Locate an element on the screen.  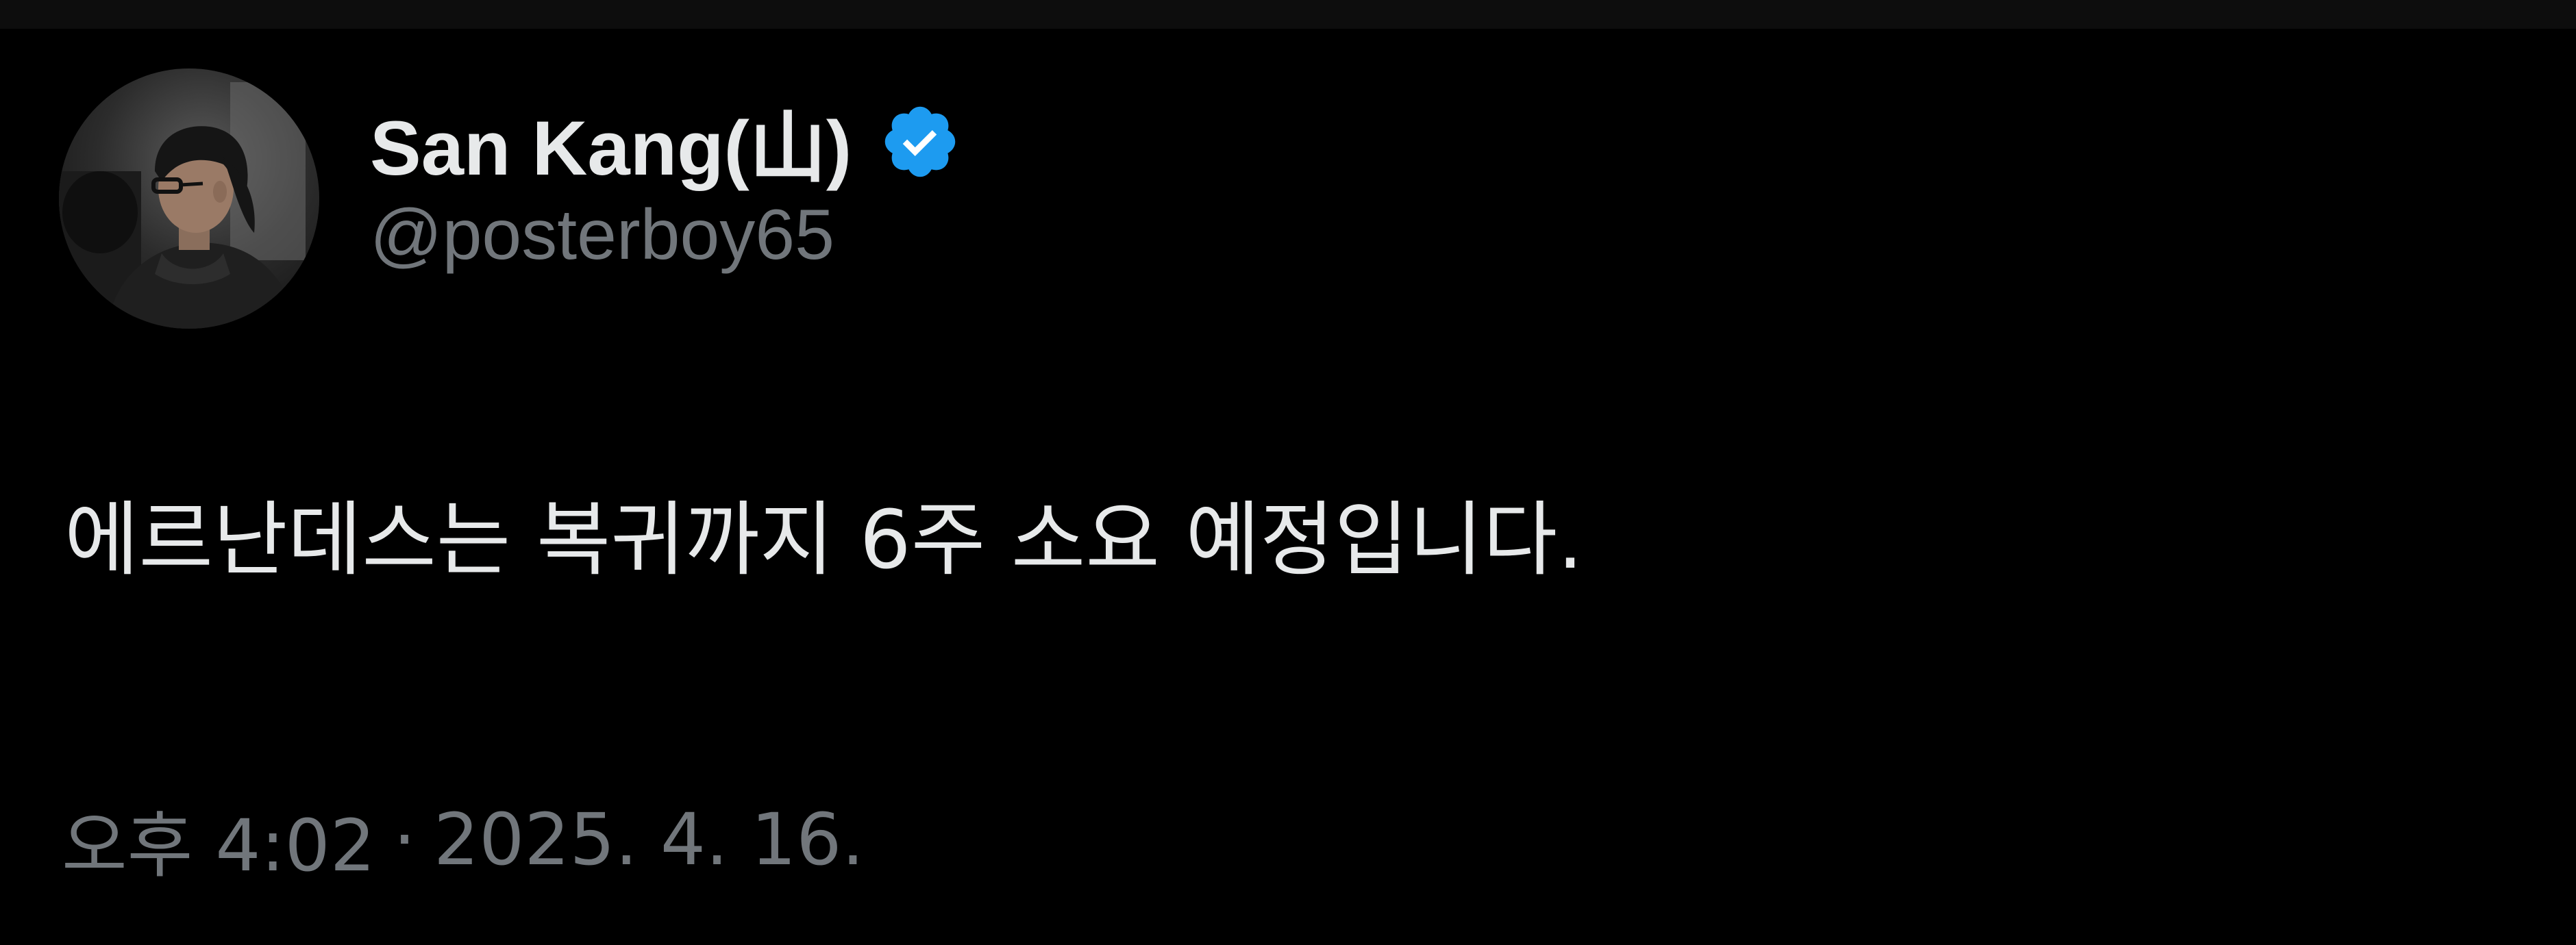
post-time: 오후 4:02 is located at coordinates (218, 845).